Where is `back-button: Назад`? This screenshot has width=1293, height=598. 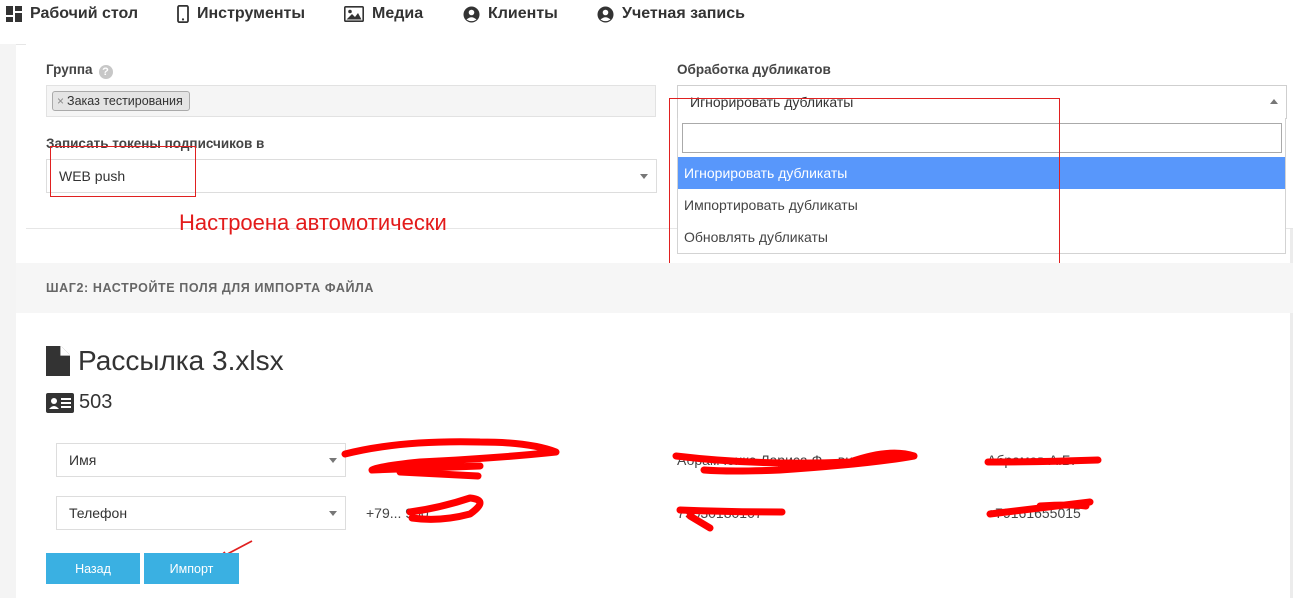 back-button: Назад is located at coordinates (93, 568).